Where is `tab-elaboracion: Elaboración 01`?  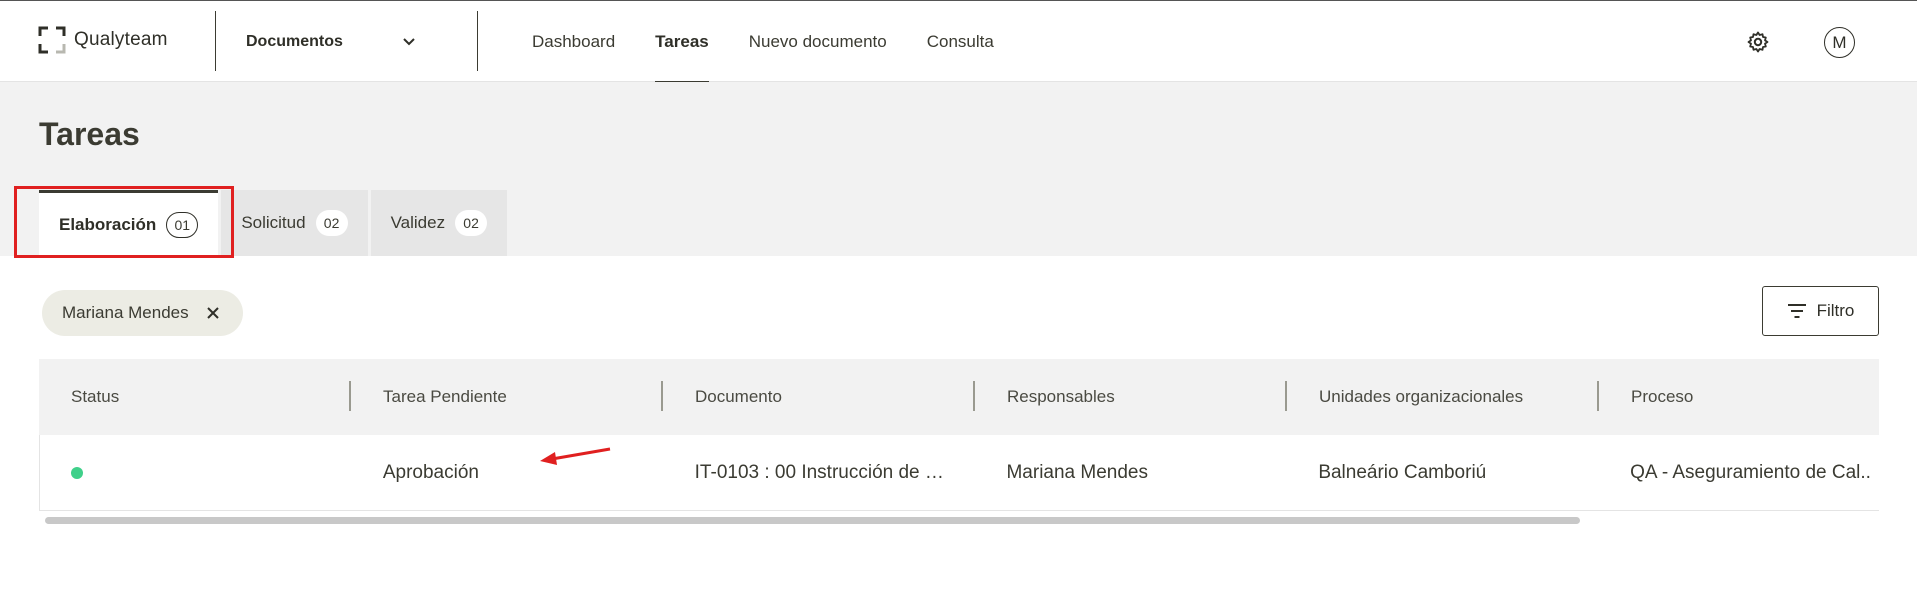
tab-elaboracion: Elaboración 01 is located at coordinates (129, 223).